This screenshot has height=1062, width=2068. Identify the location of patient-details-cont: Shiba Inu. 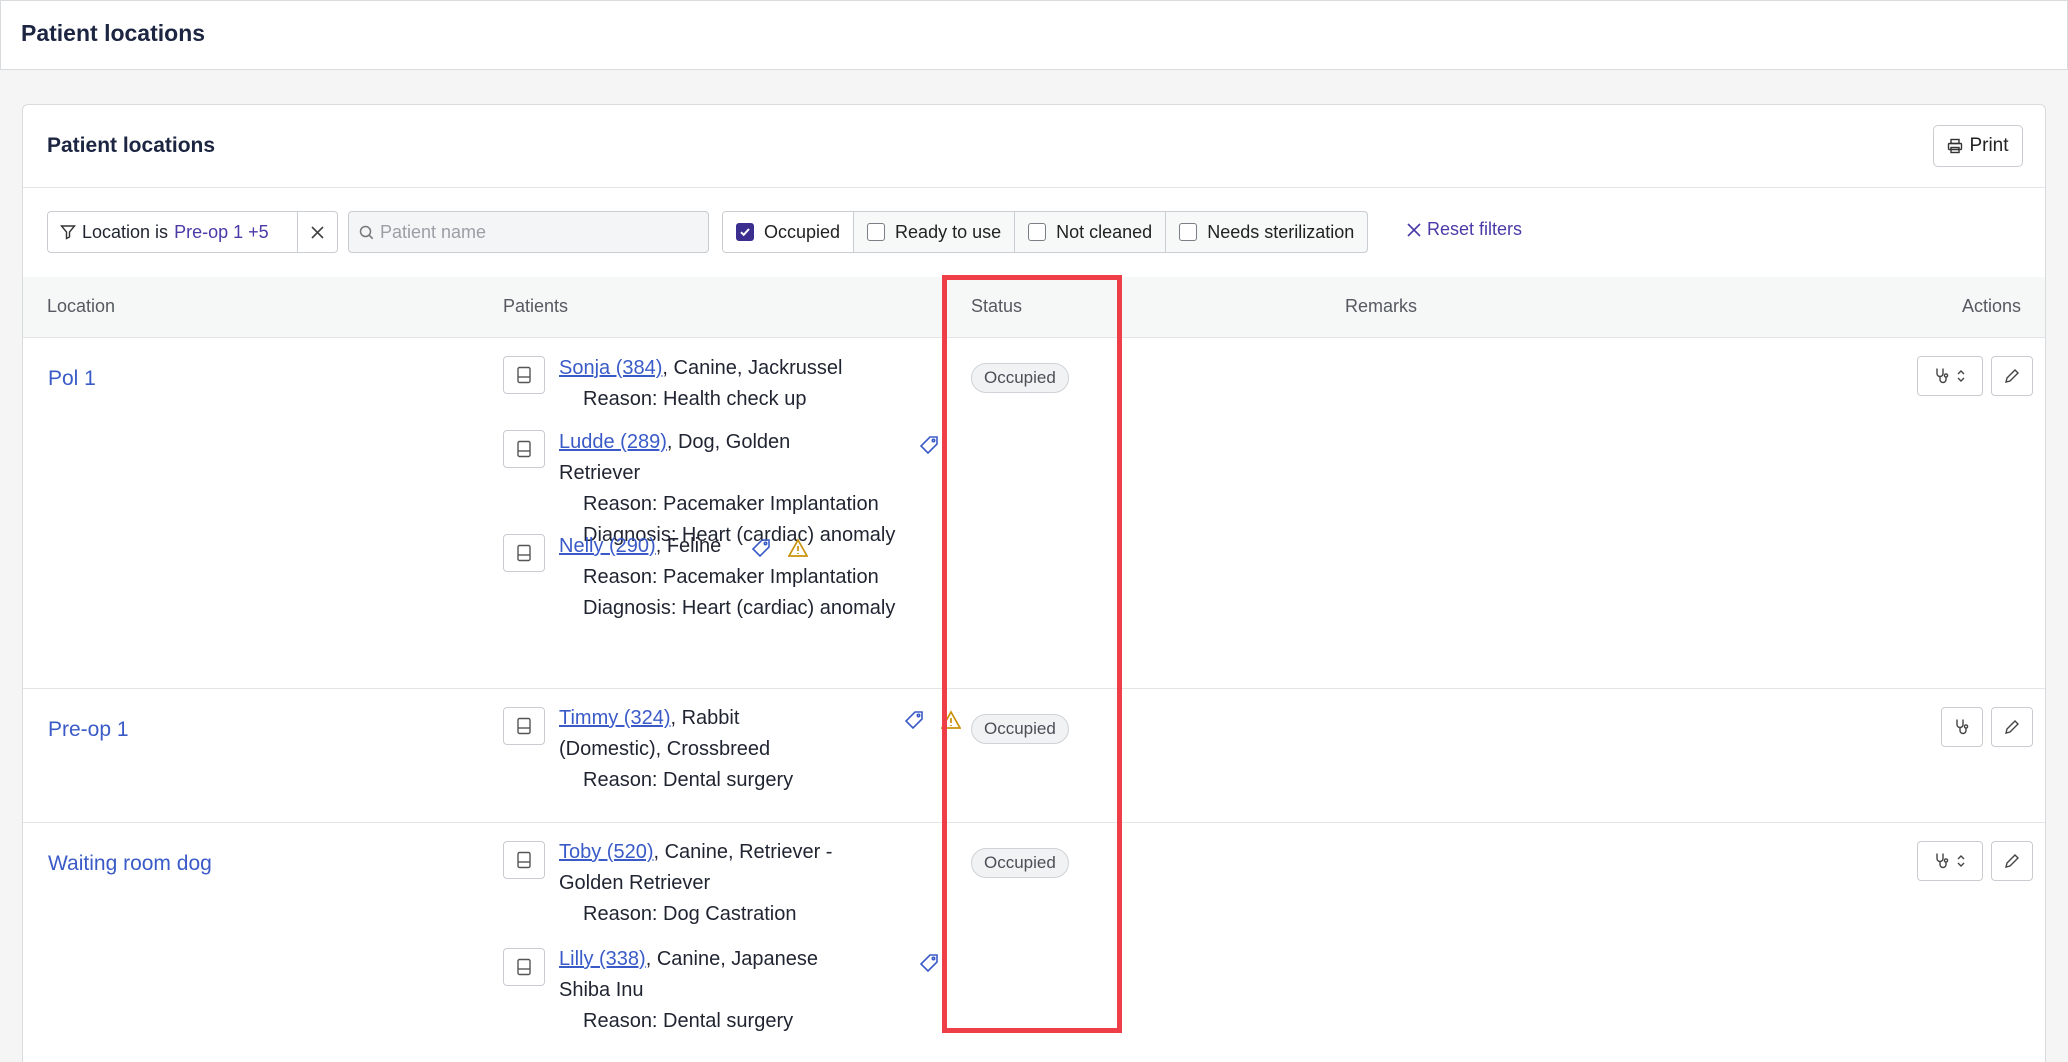
(601, 990).